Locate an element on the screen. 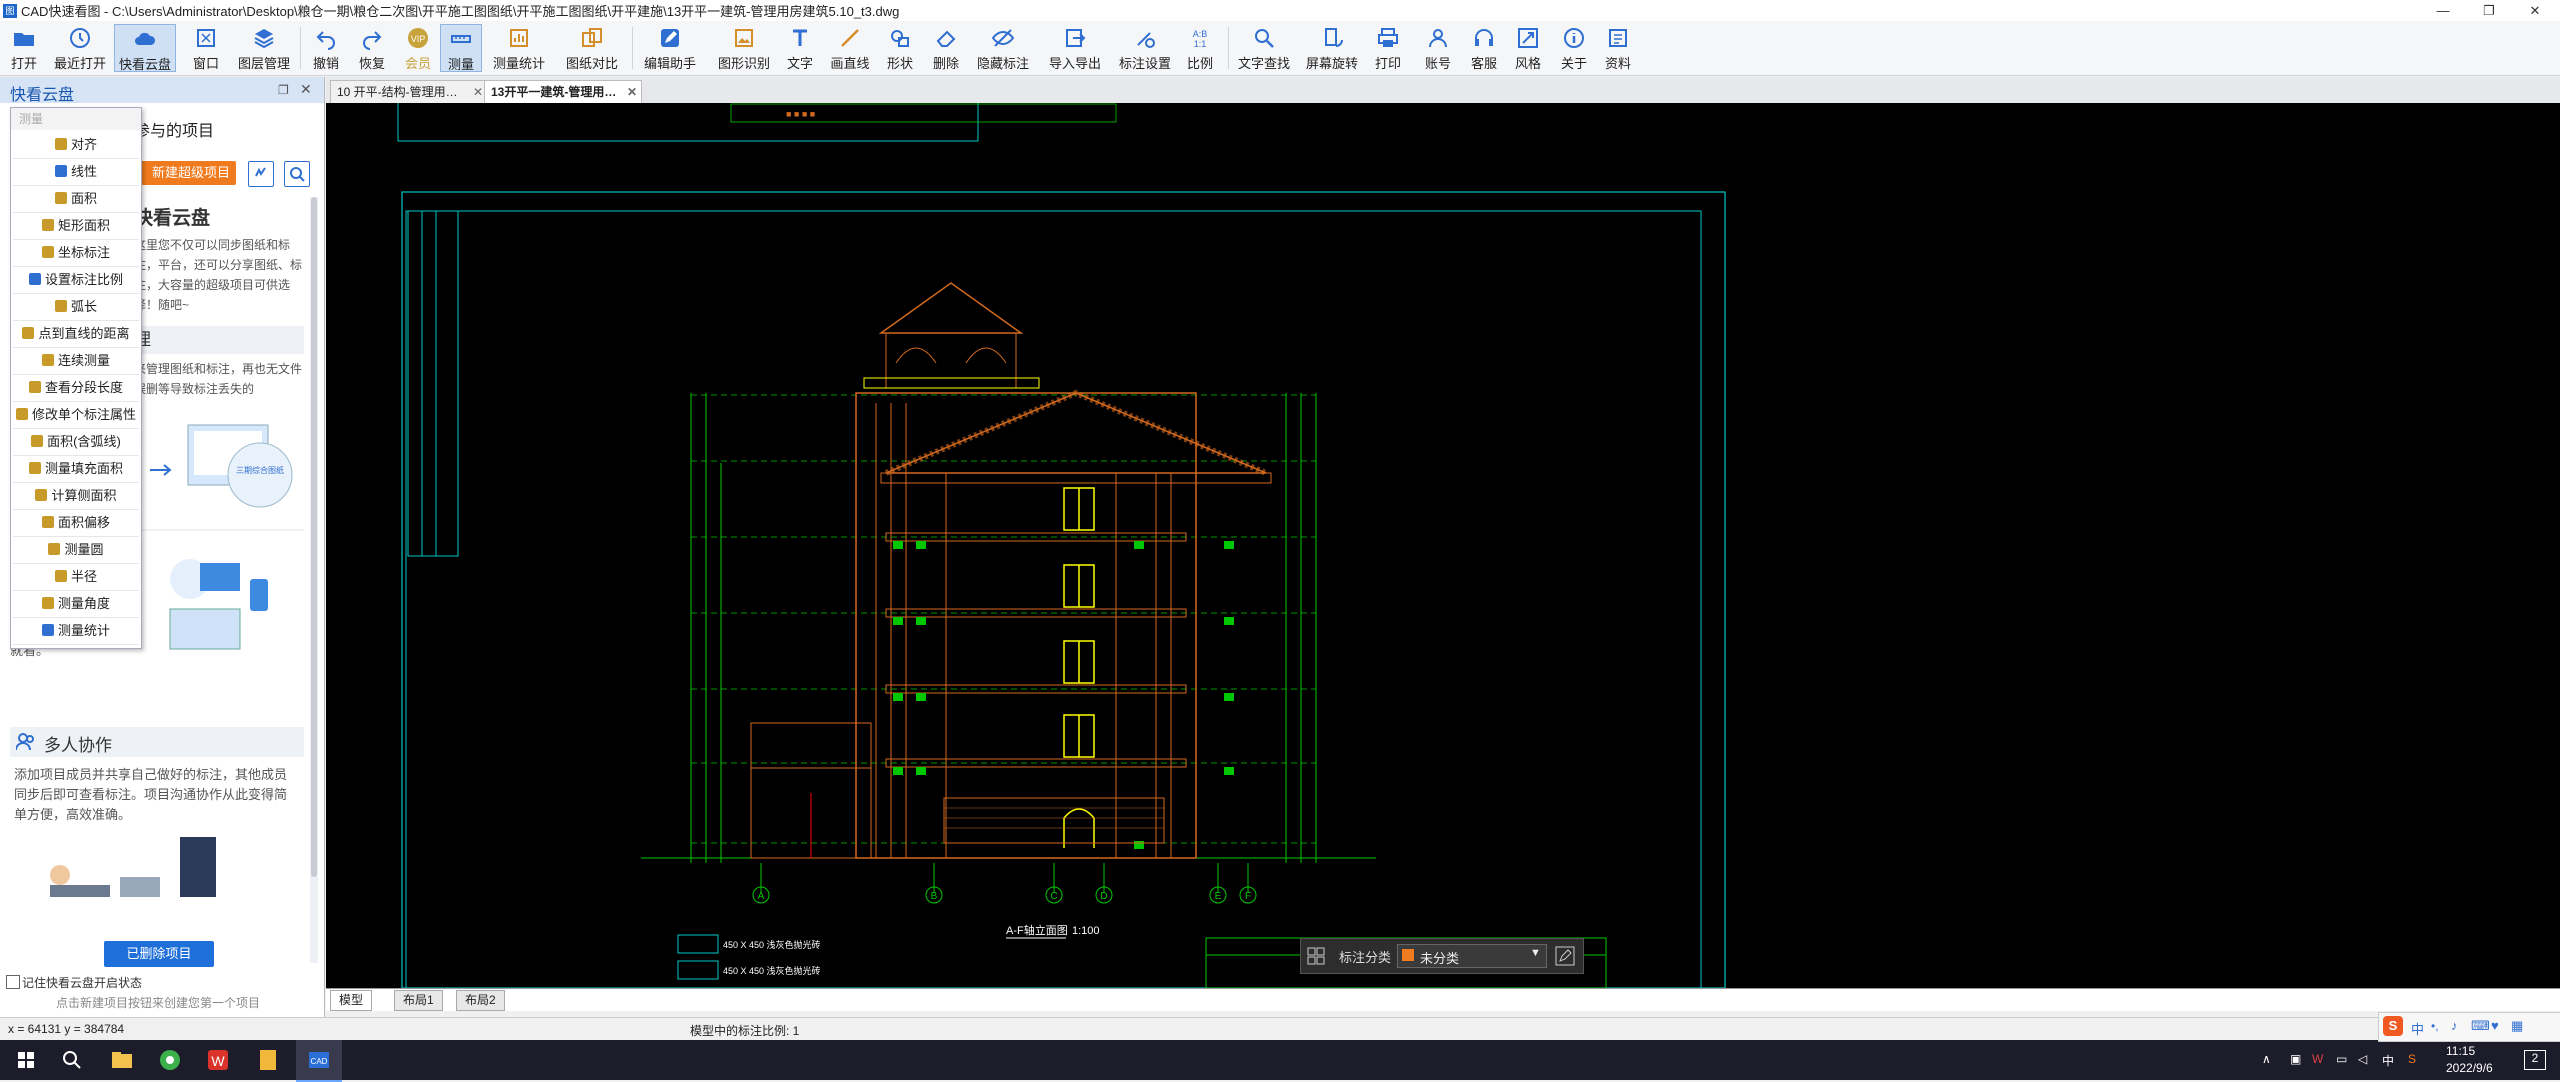 Image resolution: width=2560 pixels, height=1082 pixels. svg-text: W is located at coordinates (218, 1061).